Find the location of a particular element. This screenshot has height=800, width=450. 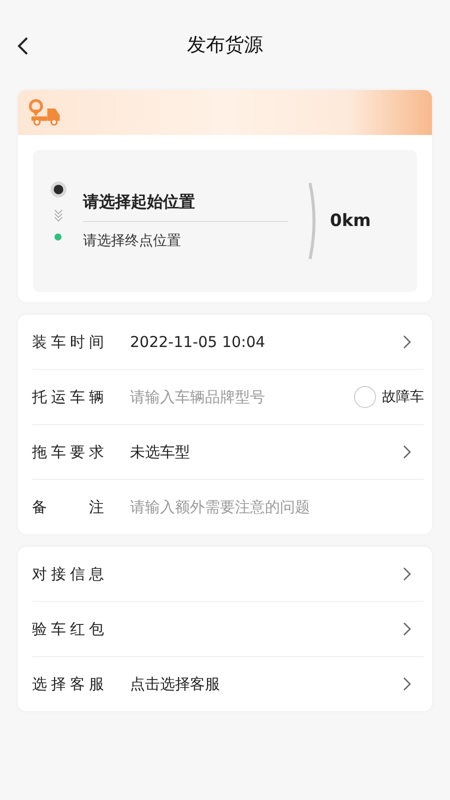

row-label: 选择客服 is located at coordinates (68, 684).